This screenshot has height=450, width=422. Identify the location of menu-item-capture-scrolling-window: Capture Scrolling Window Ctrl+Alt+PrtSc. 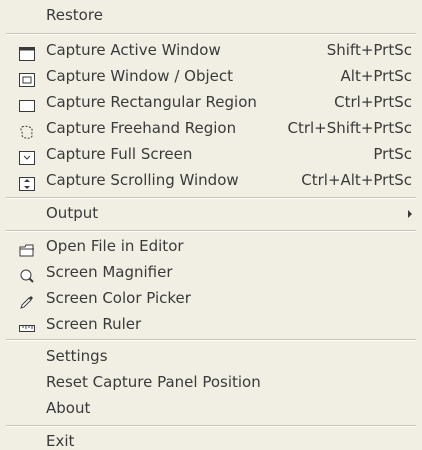
(211, 180).